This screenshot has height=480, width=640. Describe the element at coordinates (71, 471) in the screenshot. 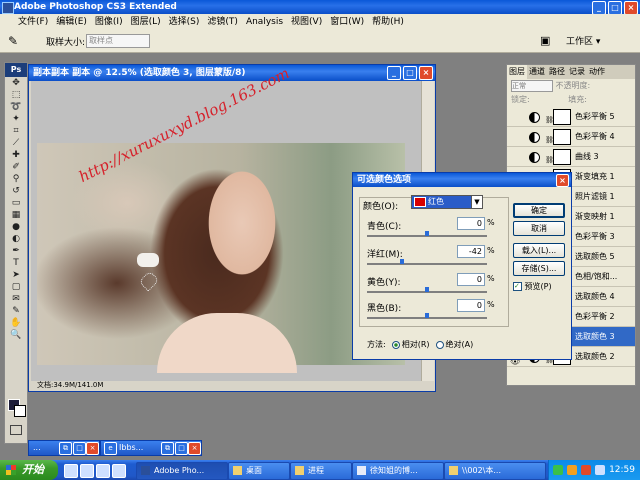

I see `quicklaunch-ie-icon` at that location.